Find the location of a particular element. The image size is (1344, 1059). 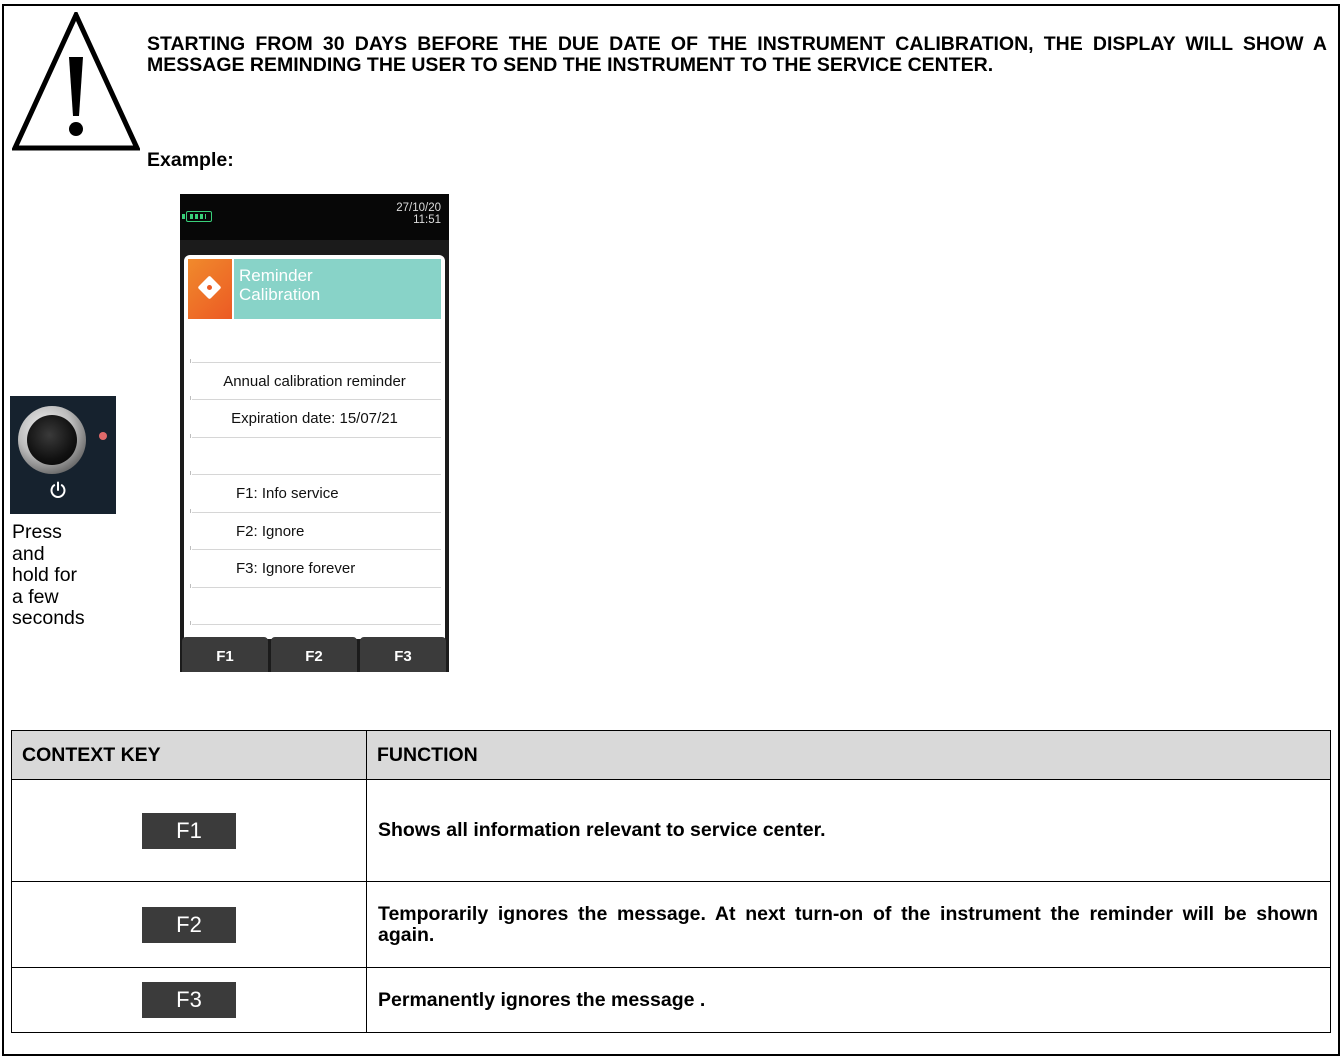

softkey-f3: F3 is located at coordinates (403, 654).